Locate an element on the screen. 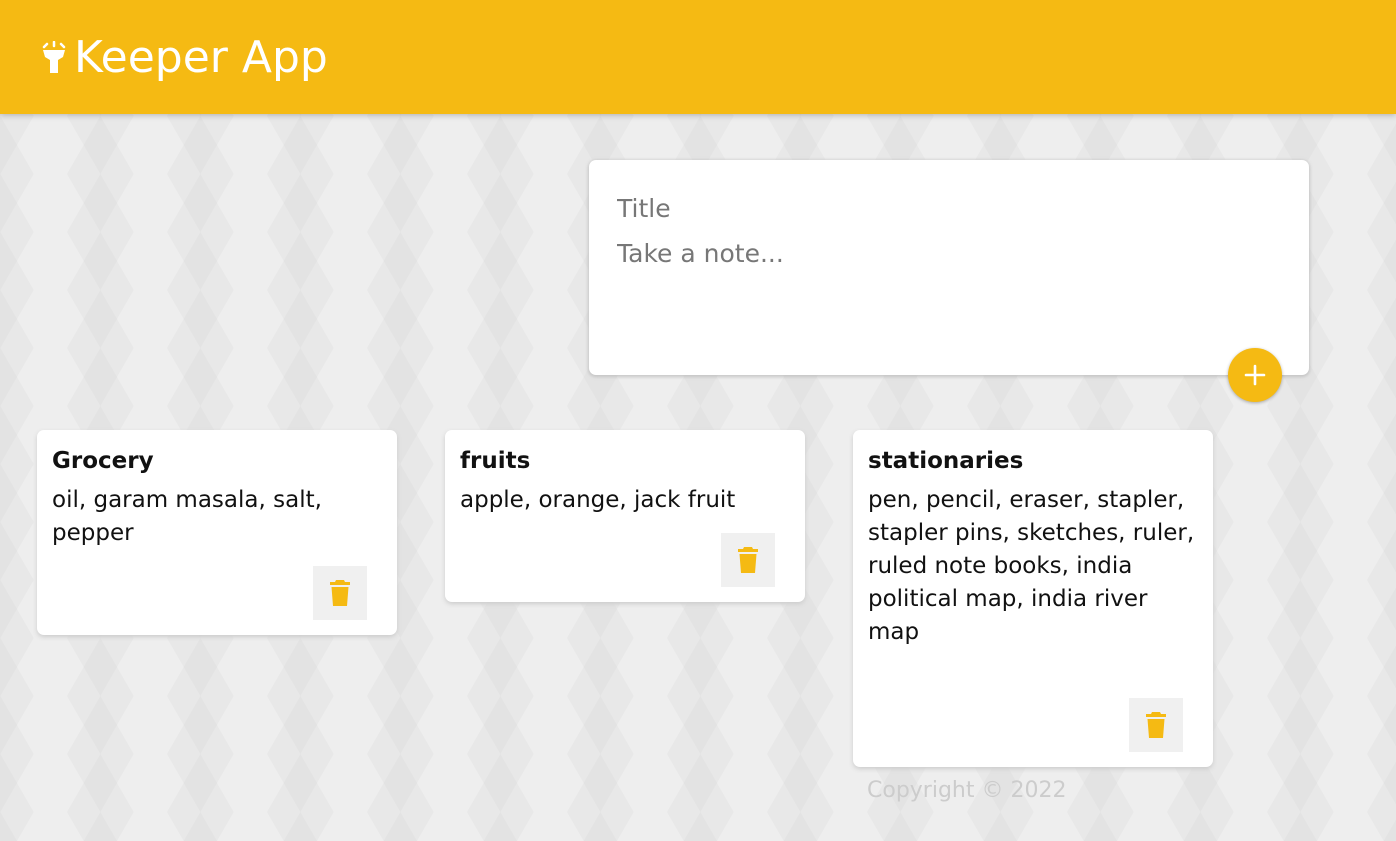 The height and width of the screenshot is (841, 1396). add-note-button is located at coordinates (1255, 375).